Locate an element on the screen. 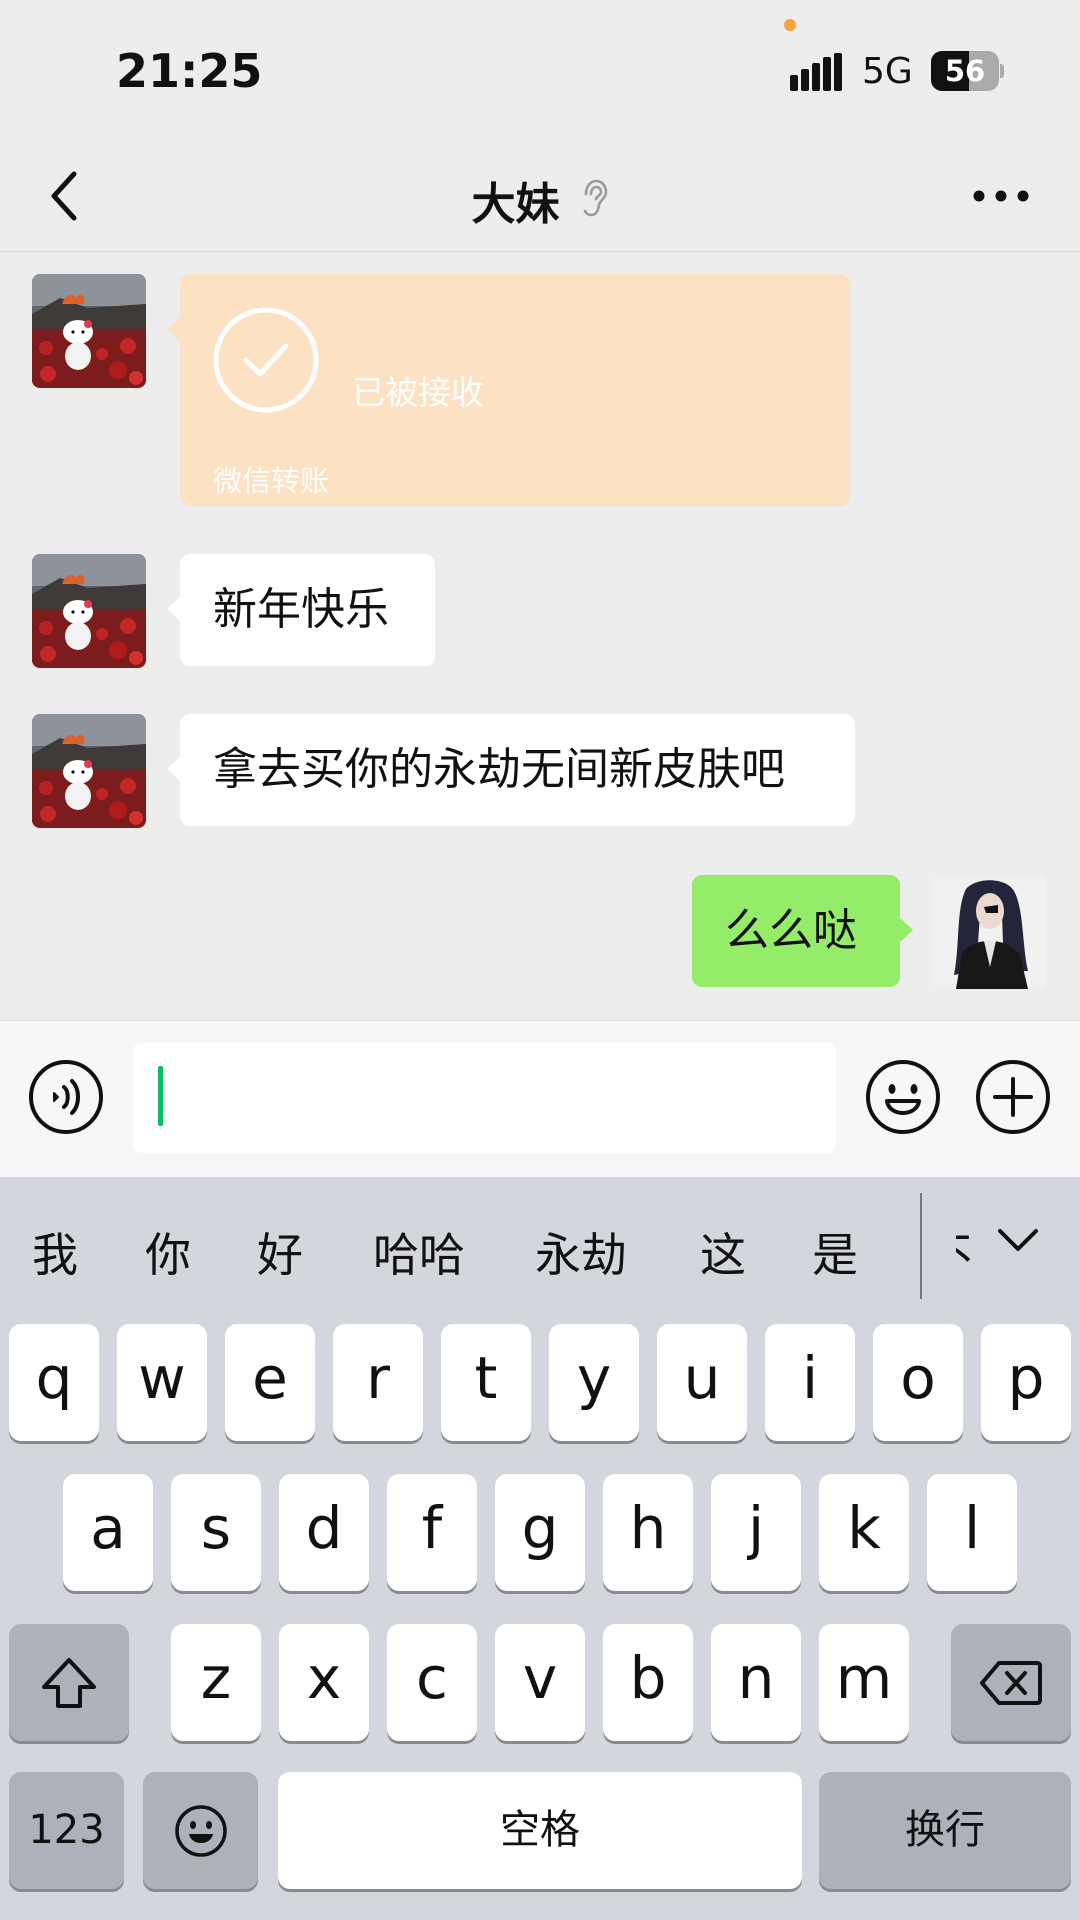 This screenshot has width=1080, height=1920. key-a: a is located at coordinates (108, 1532).